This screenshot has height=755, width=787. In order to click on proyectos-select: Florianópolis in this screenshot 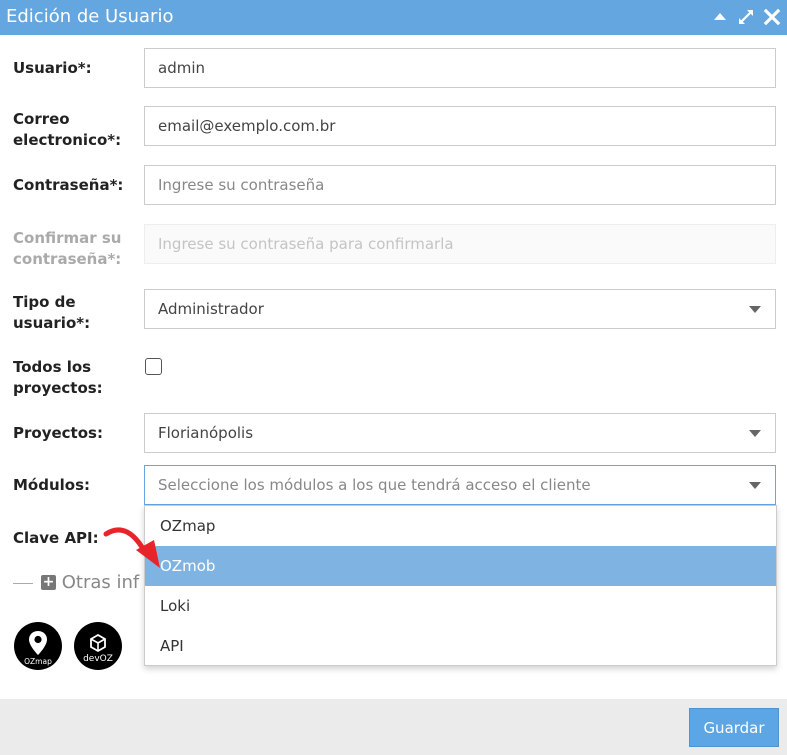, I will do `click(460, 433)`.